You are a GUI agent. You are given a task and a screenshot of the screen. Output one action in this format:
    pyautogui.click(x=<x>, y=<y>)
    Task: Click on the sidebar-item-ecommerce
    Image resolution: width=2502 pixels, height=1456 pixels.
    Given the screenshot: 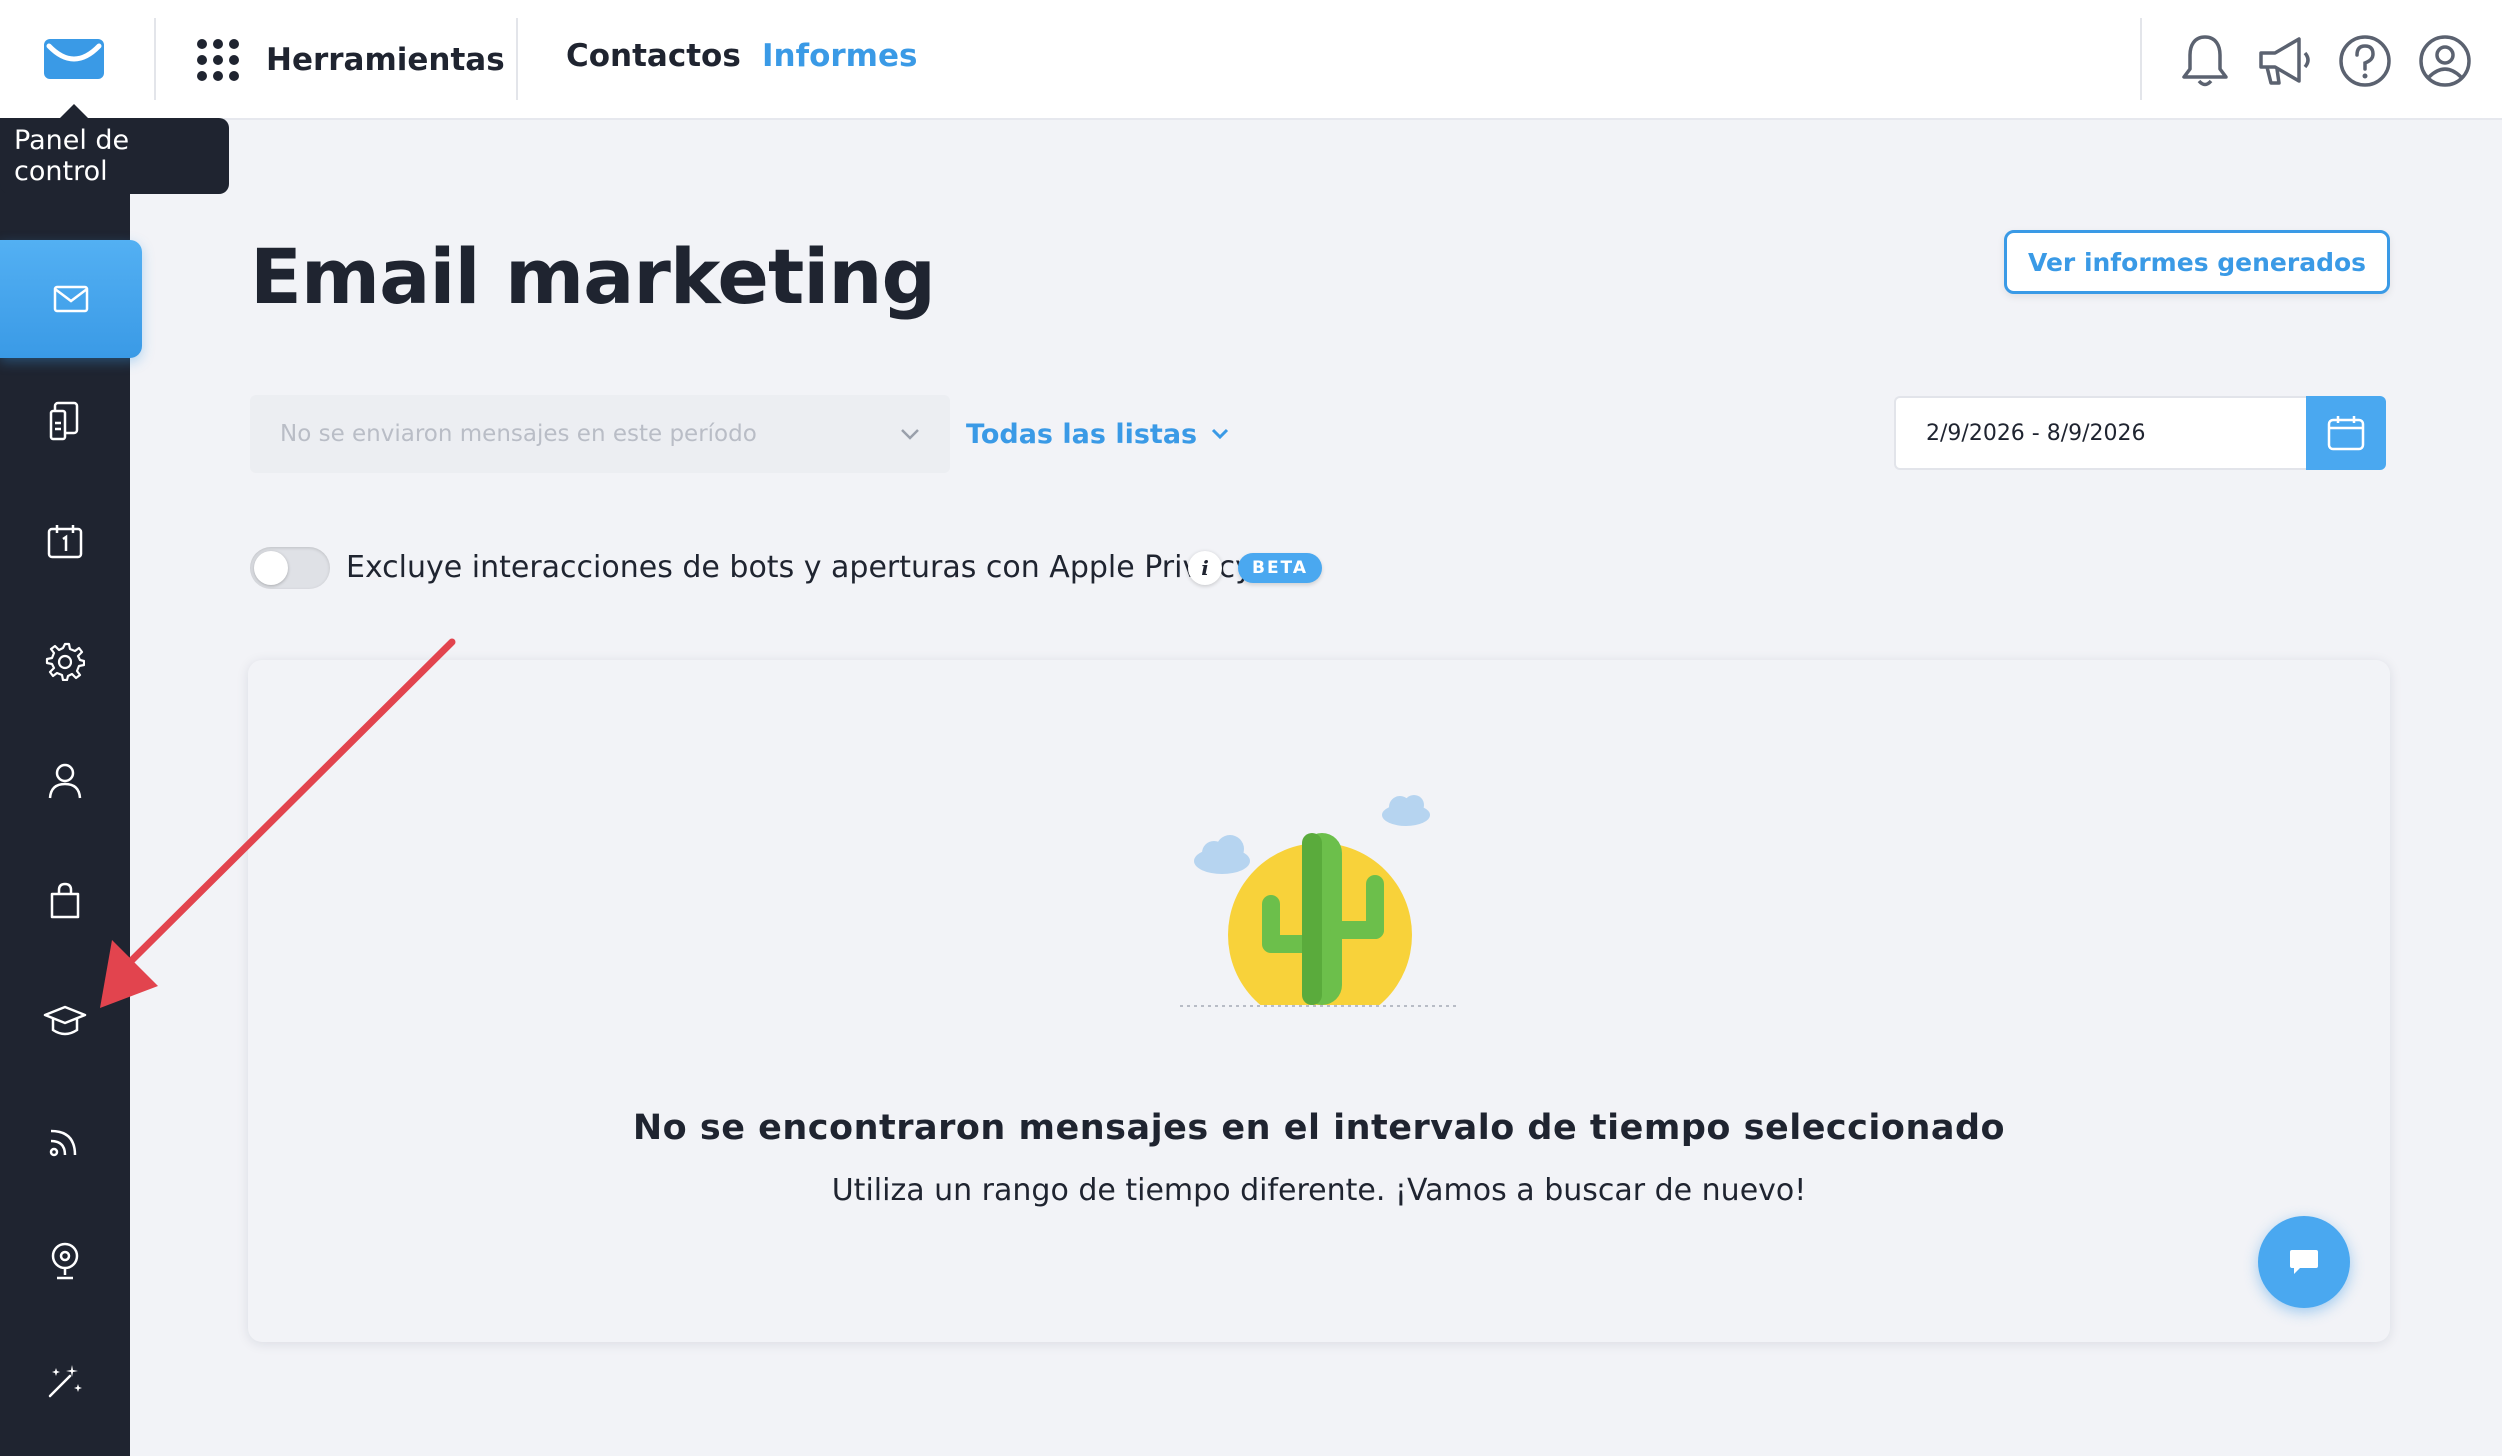 What is the action you would take?
    pyautogui.click(x=65, y=901)
    